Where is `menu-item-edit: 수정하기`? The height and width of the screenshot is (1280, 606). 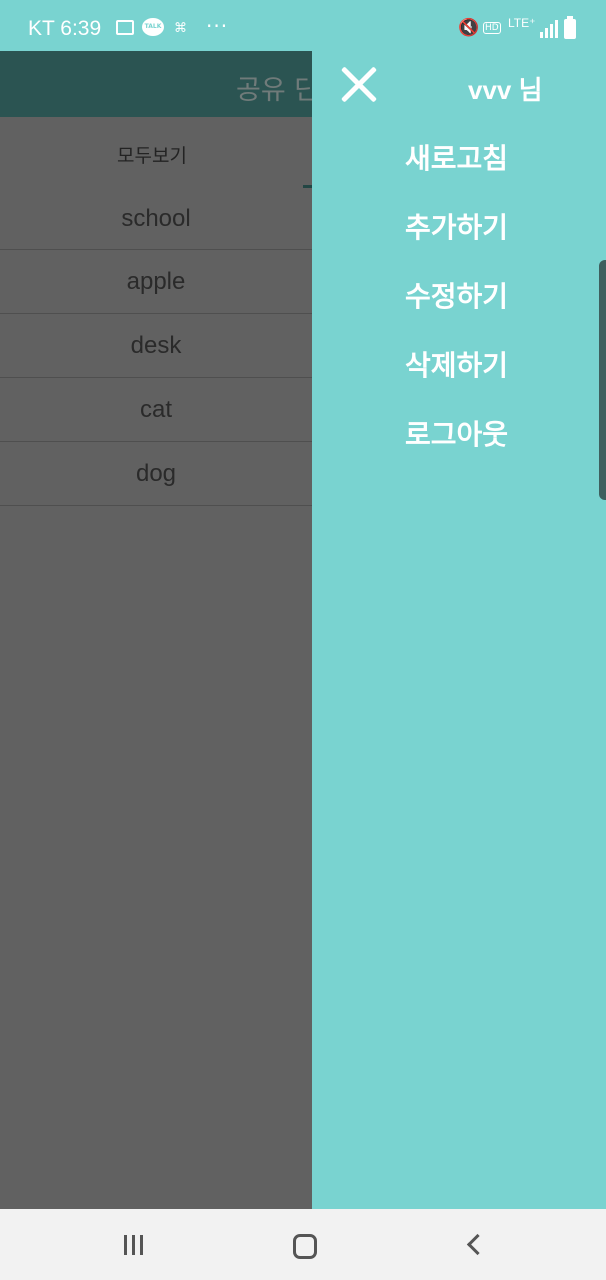
menu-item-edit: 수정하기 is located at coordinates (456, 295).